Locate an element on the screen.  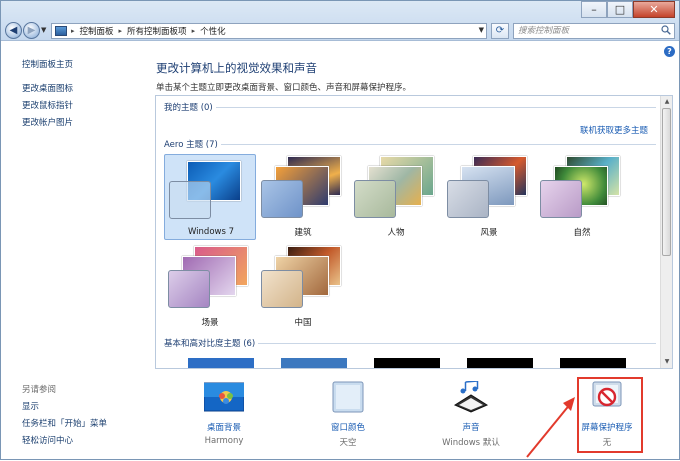
taskbar-start-menu-link: 任务栏和「开始」菜单 is located at coordinates (64, 423).